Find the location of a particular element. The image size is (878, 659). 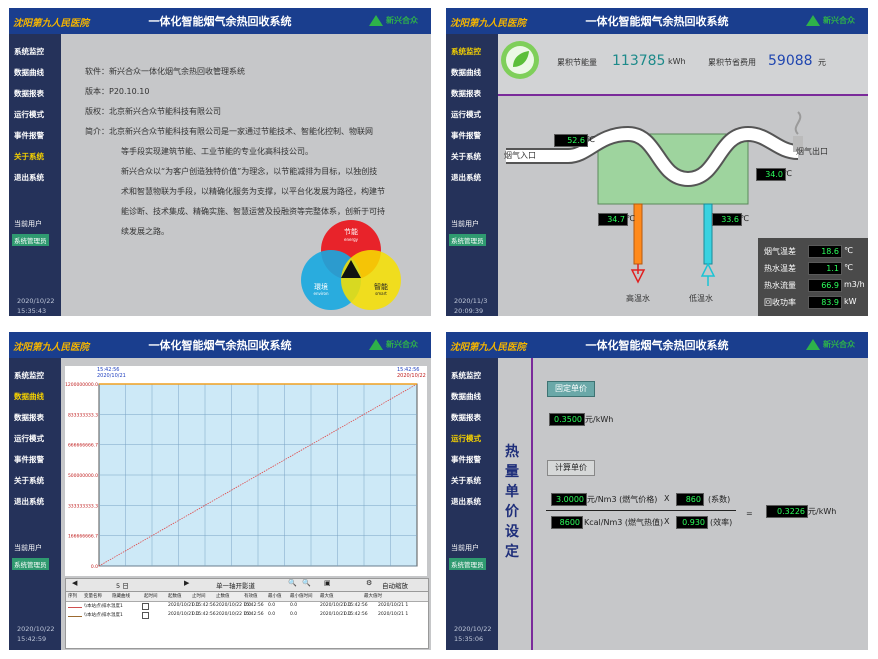

divider is located at coordinates (532, 504).